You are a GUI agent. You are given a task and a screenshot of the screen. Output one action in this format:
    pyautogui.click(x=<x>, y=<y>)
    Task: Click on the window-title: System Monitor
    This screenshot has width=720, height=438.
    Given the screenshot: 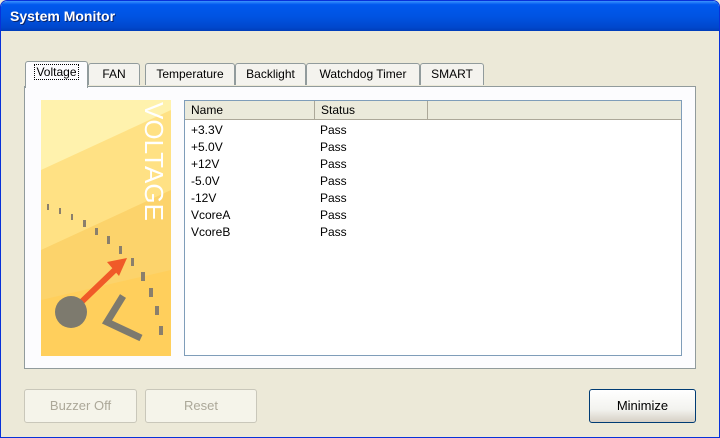 What is the action you would take?
    pyautogui.click(x=63, y=16)
    